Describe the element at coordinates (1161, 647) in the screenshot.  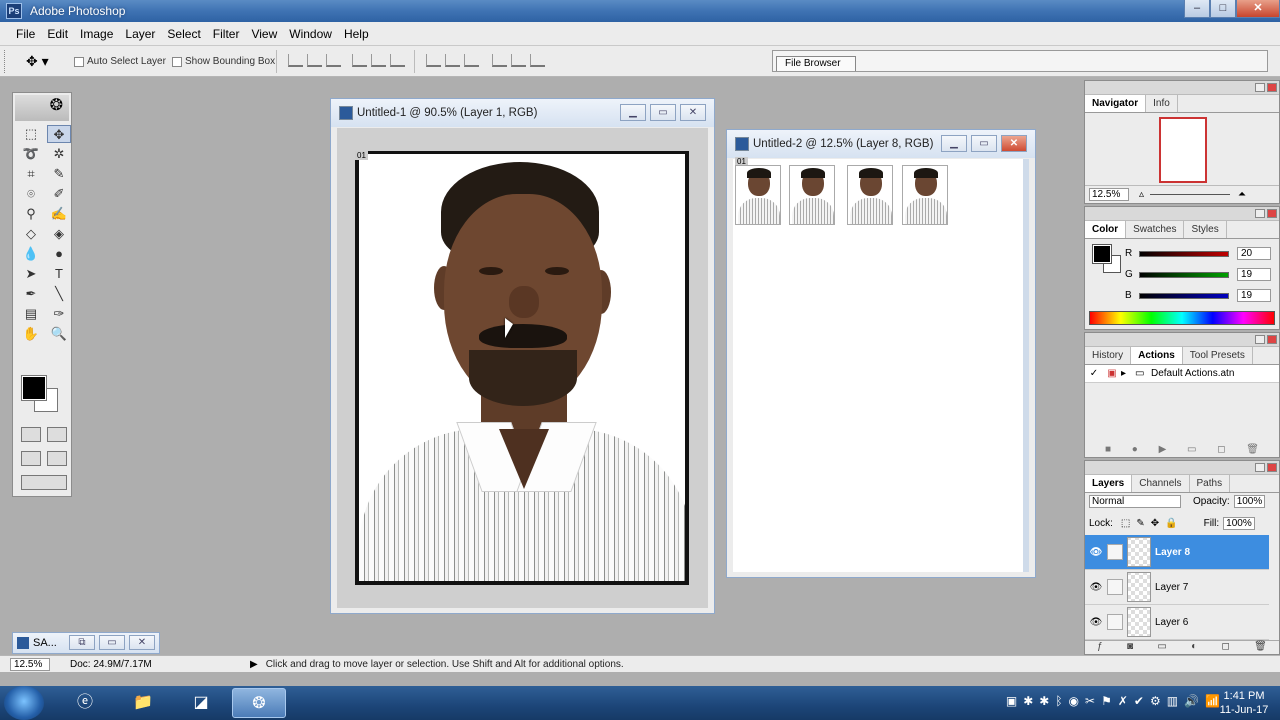
I see `new-group-icon: ▭` at that location.